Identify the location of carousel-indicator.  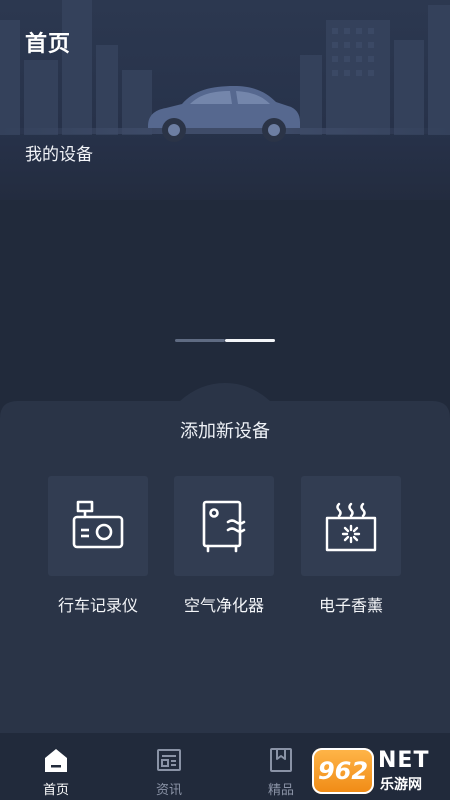
(225, 340).